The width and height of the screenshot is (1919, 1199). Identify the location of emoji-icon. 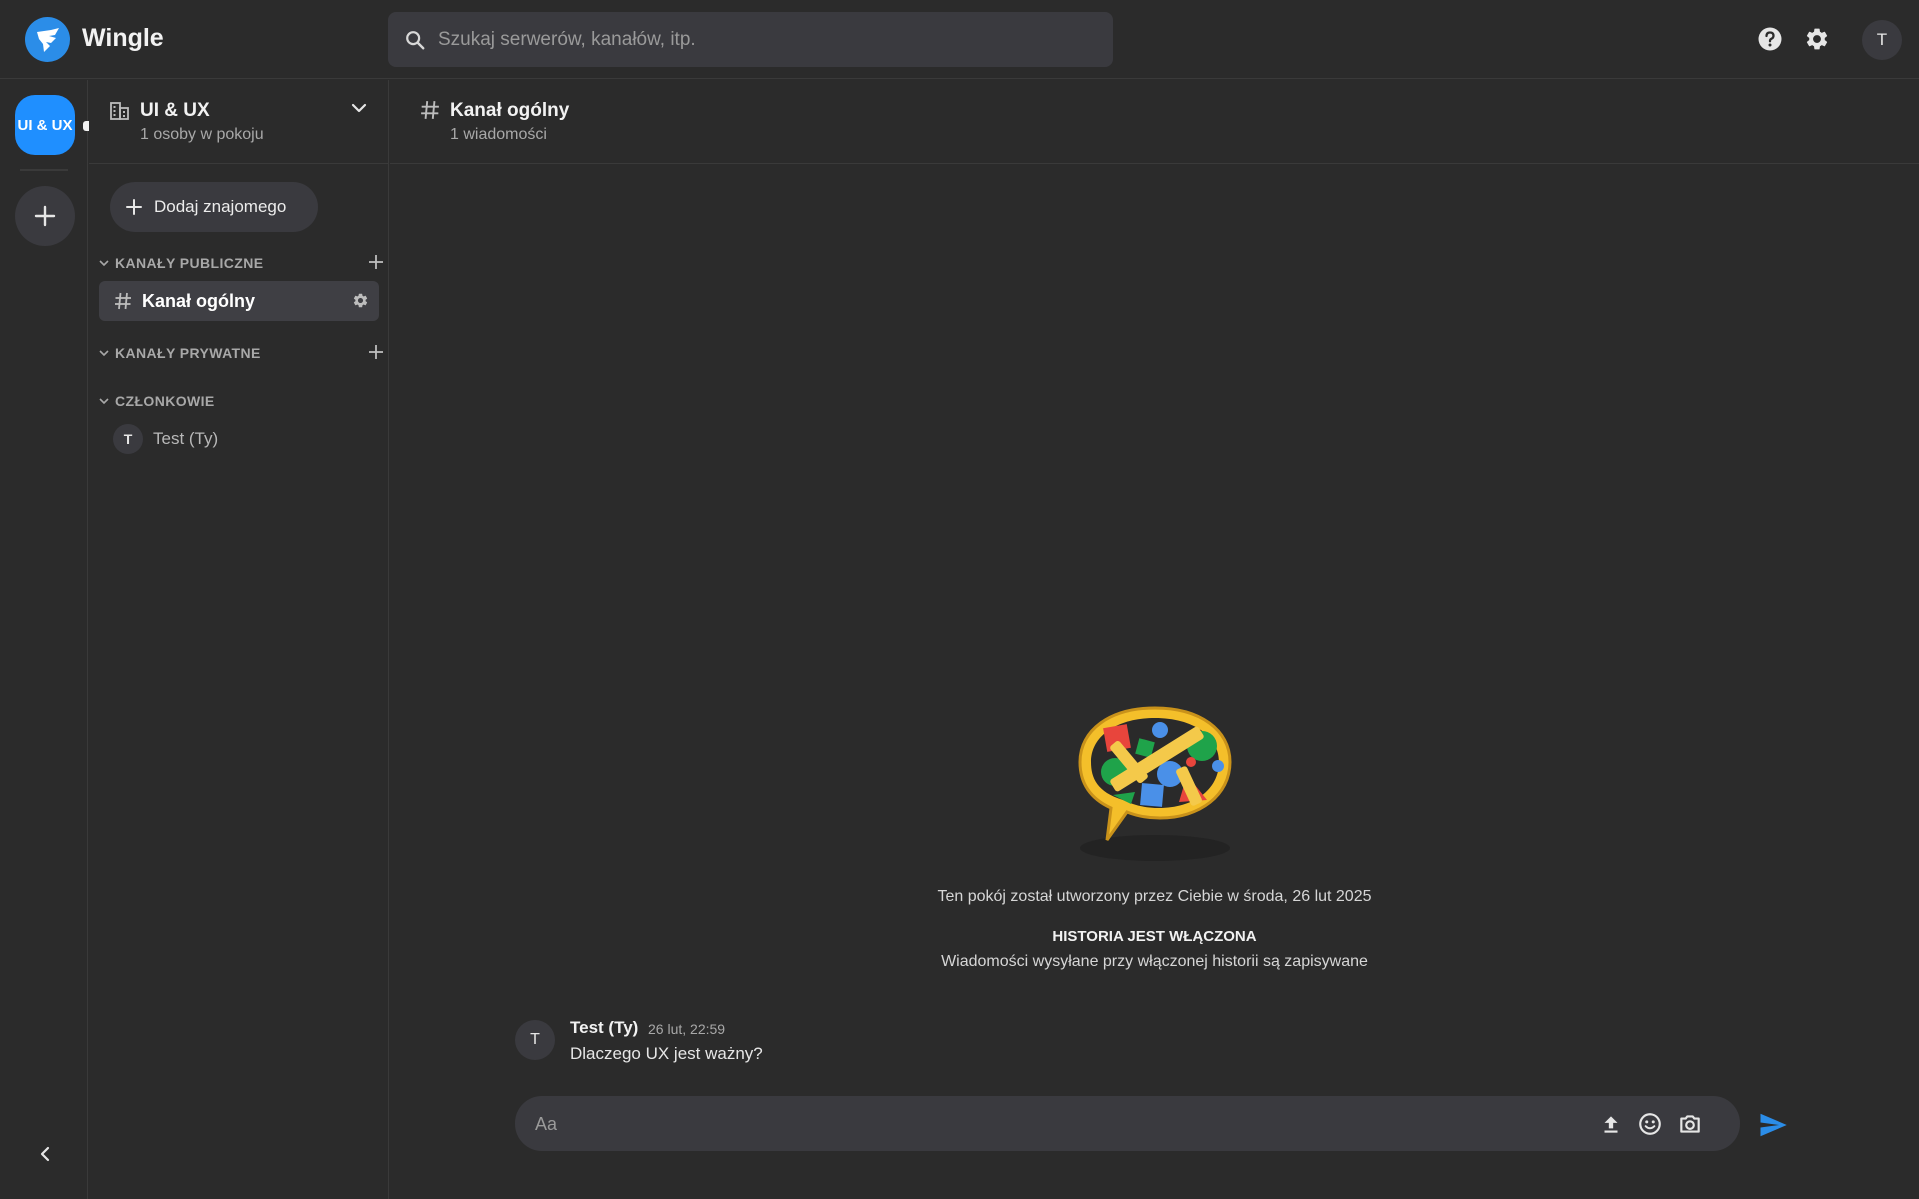
(1650, 1124).